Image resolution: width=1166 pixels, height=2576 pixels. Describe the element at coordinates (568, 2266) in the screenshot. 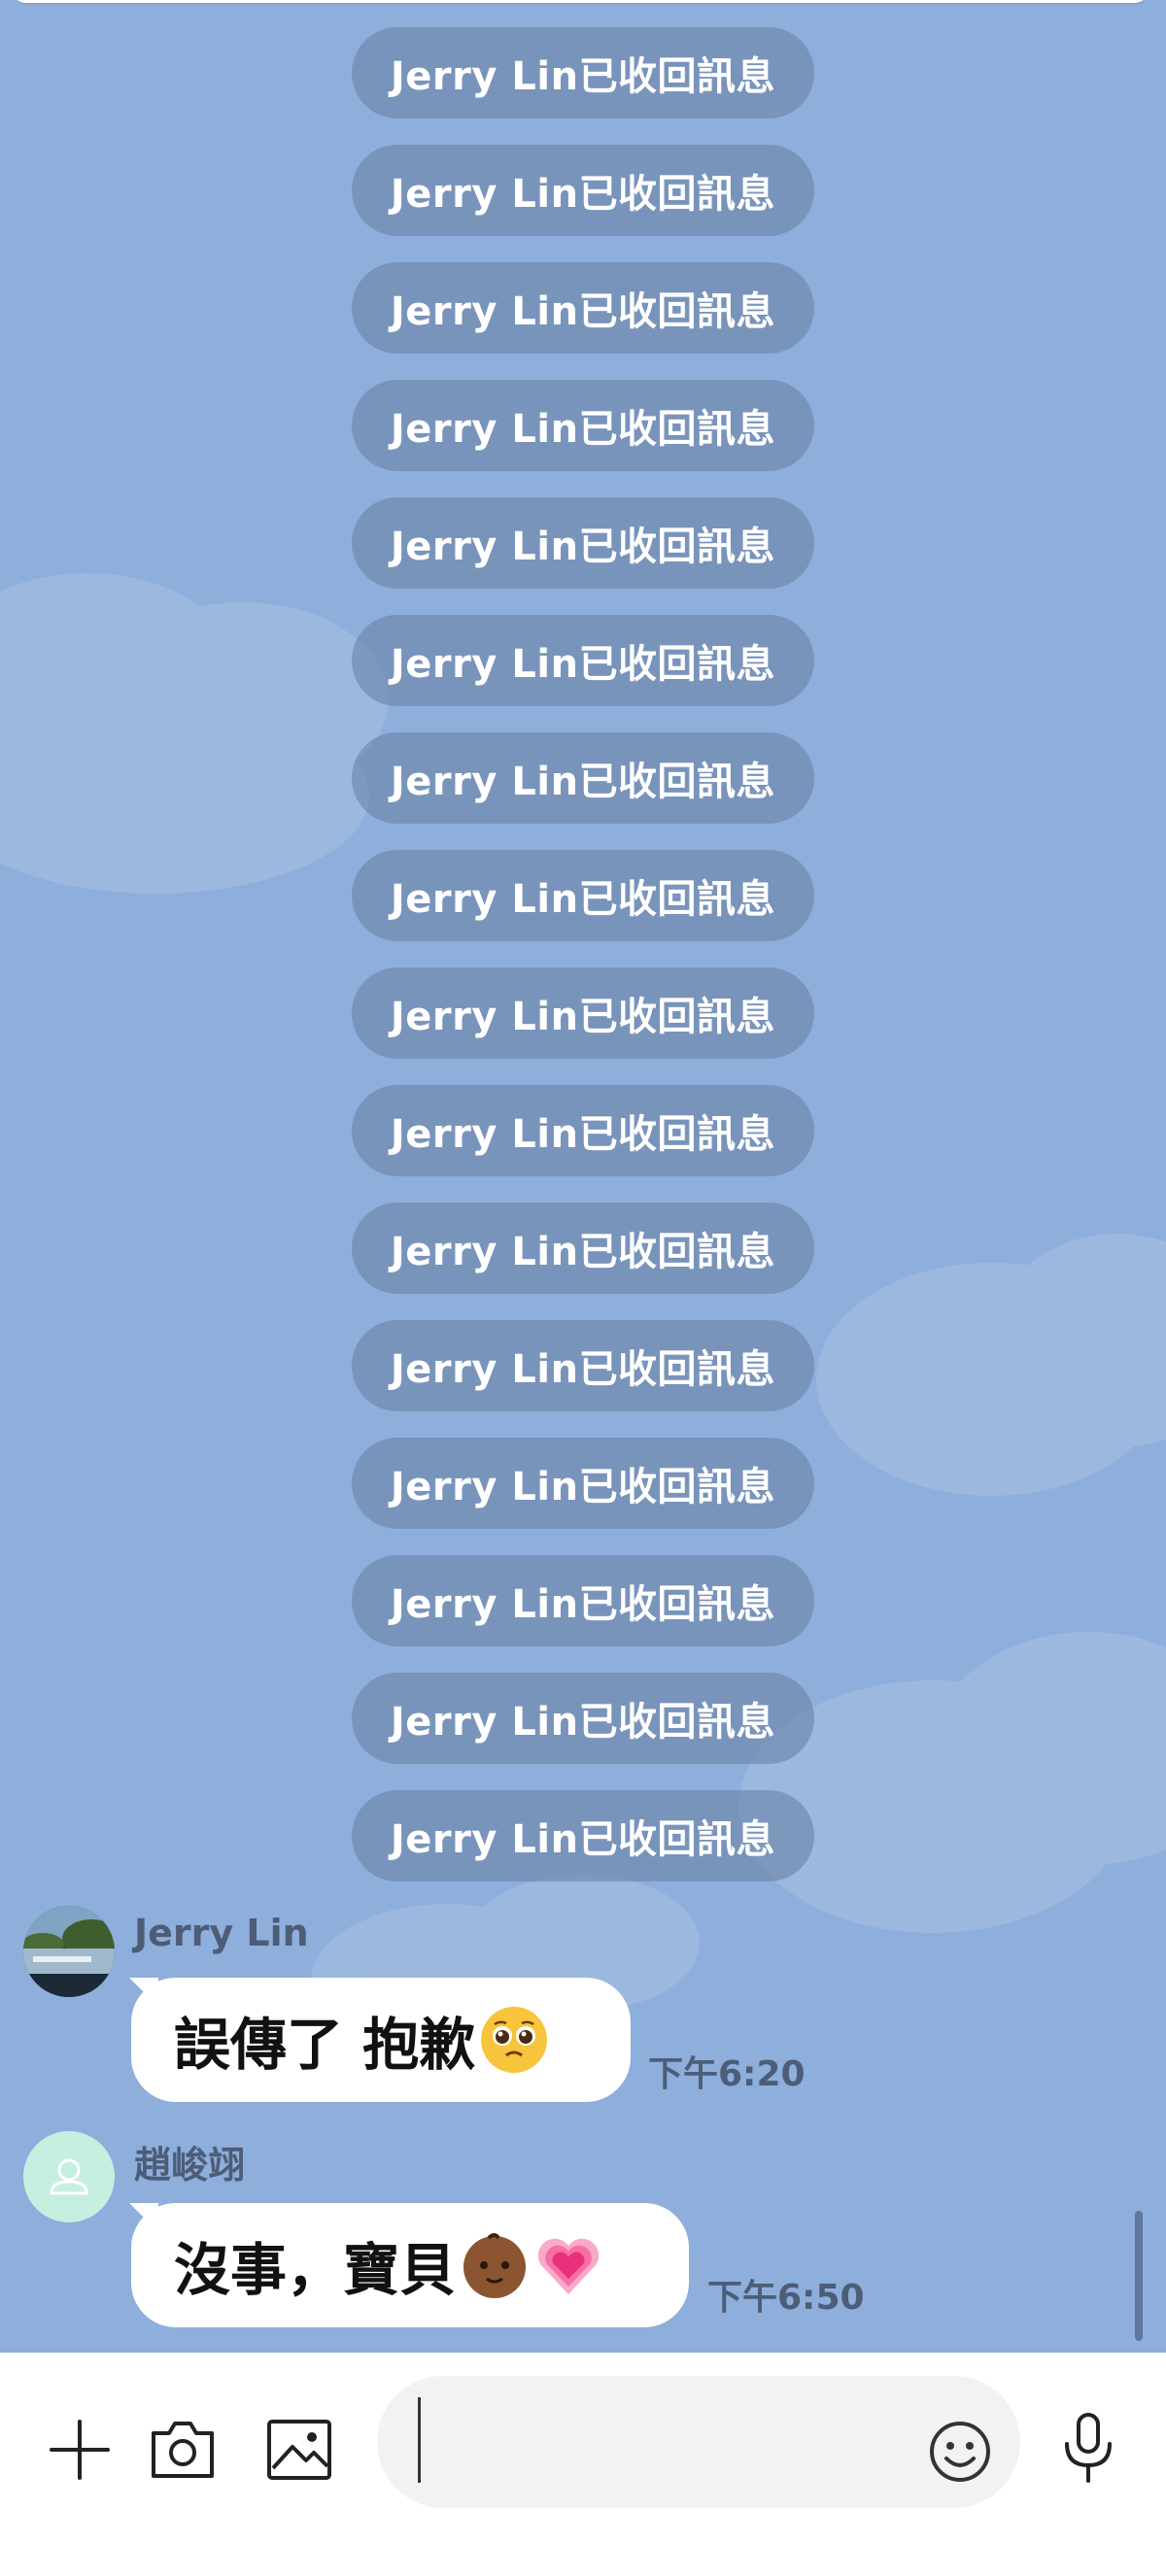

I see `growing-heart-emoji` at that location.